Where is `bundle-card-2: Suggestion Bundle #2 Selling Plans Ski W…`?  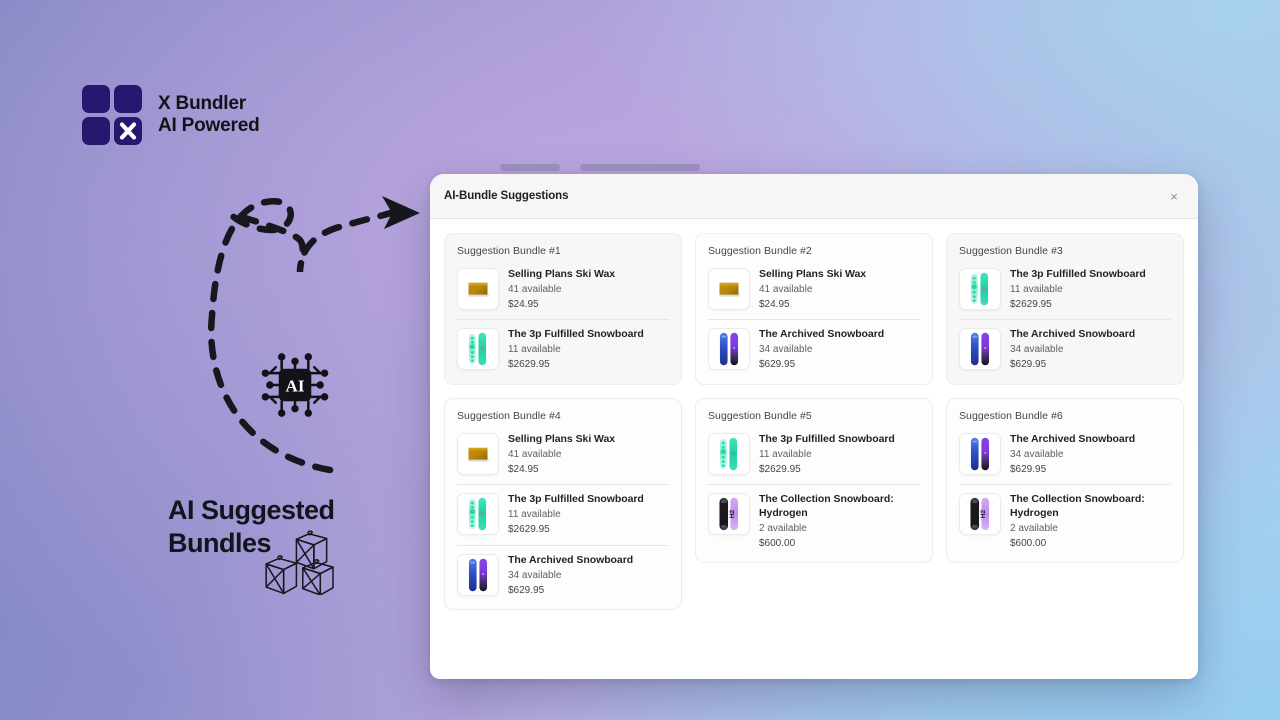 bundle-card-2: Suggestion Bundle #2 Selling Plans Ski W… is located at coordinates (814, 309).